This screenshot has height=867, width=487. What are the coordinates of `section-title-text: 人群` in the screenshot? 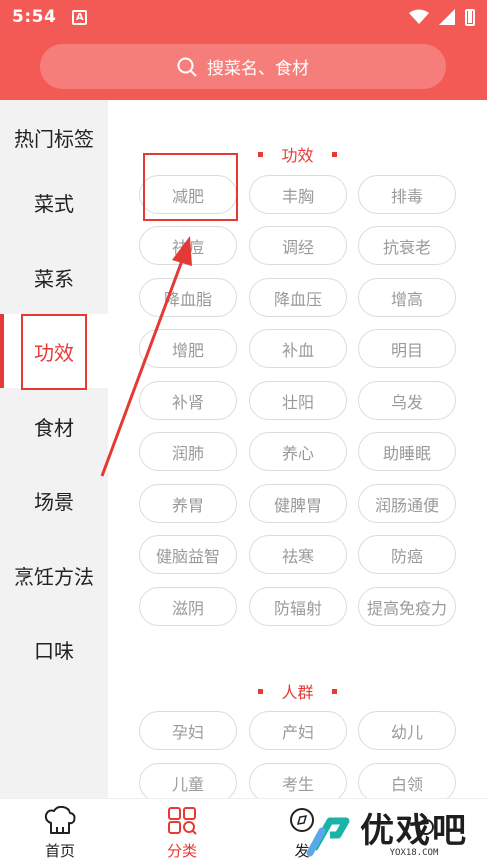 It's located at (297, 692).